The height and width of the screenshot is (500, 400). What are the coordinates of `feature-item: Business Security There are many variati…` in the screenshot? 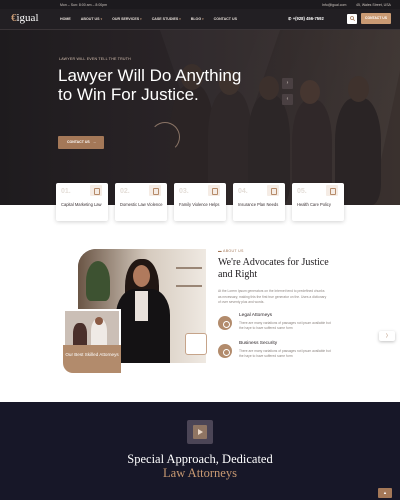 It's located at (278, 352).